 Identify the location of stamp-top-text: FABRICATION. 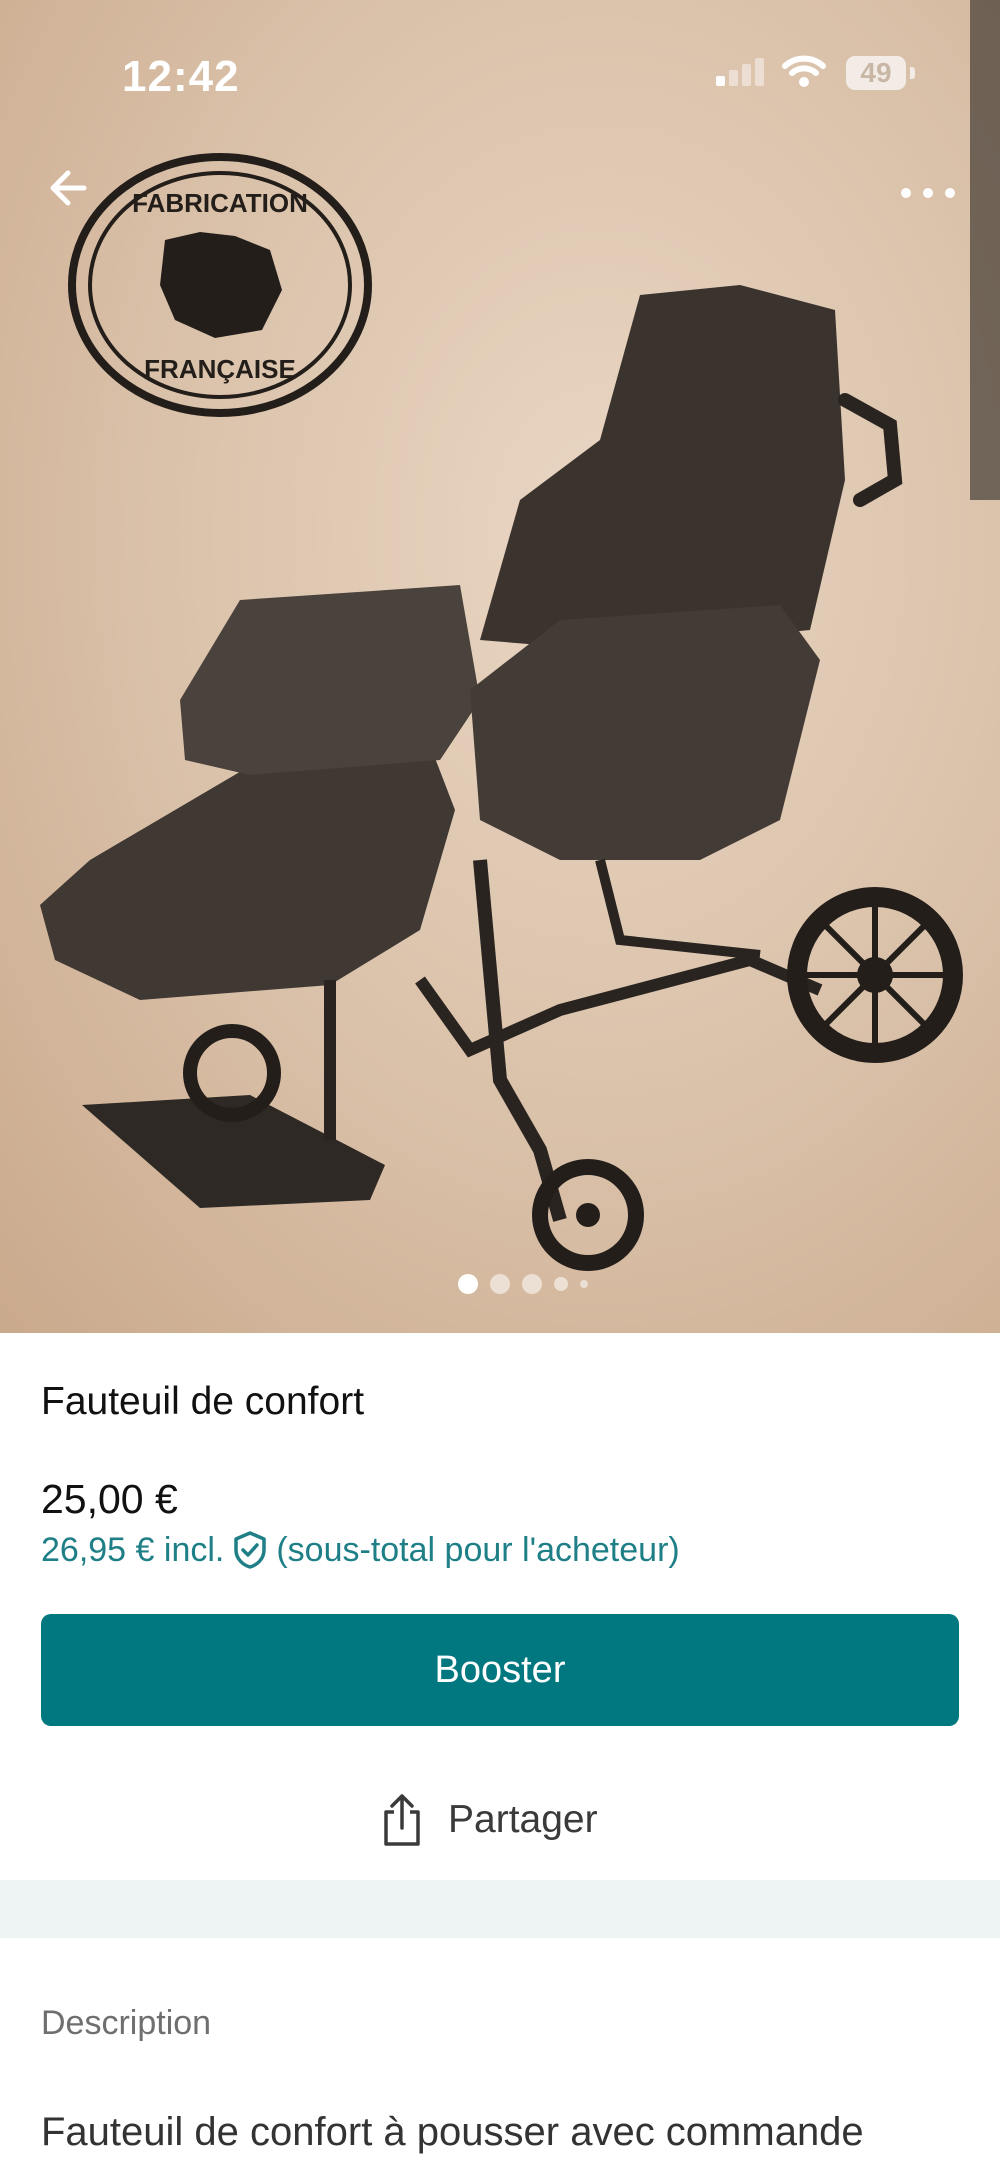
(220, 203).